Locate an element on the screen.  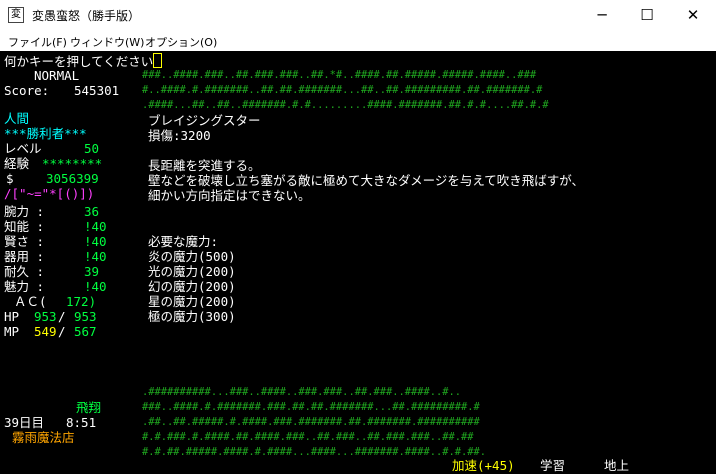
mana-req-star: 星の魔力(200) is located at coordinates (192, 301).